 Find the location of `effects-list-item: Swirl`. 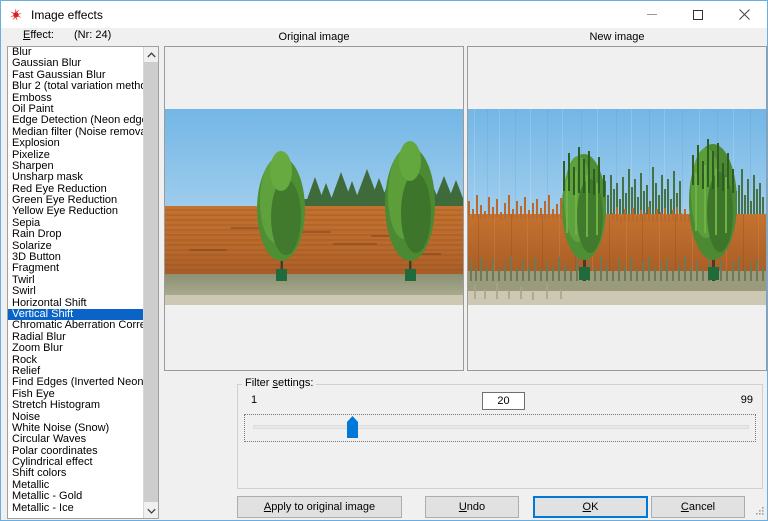

effects-list-item: Swirl is located at coordinates (76, 291).